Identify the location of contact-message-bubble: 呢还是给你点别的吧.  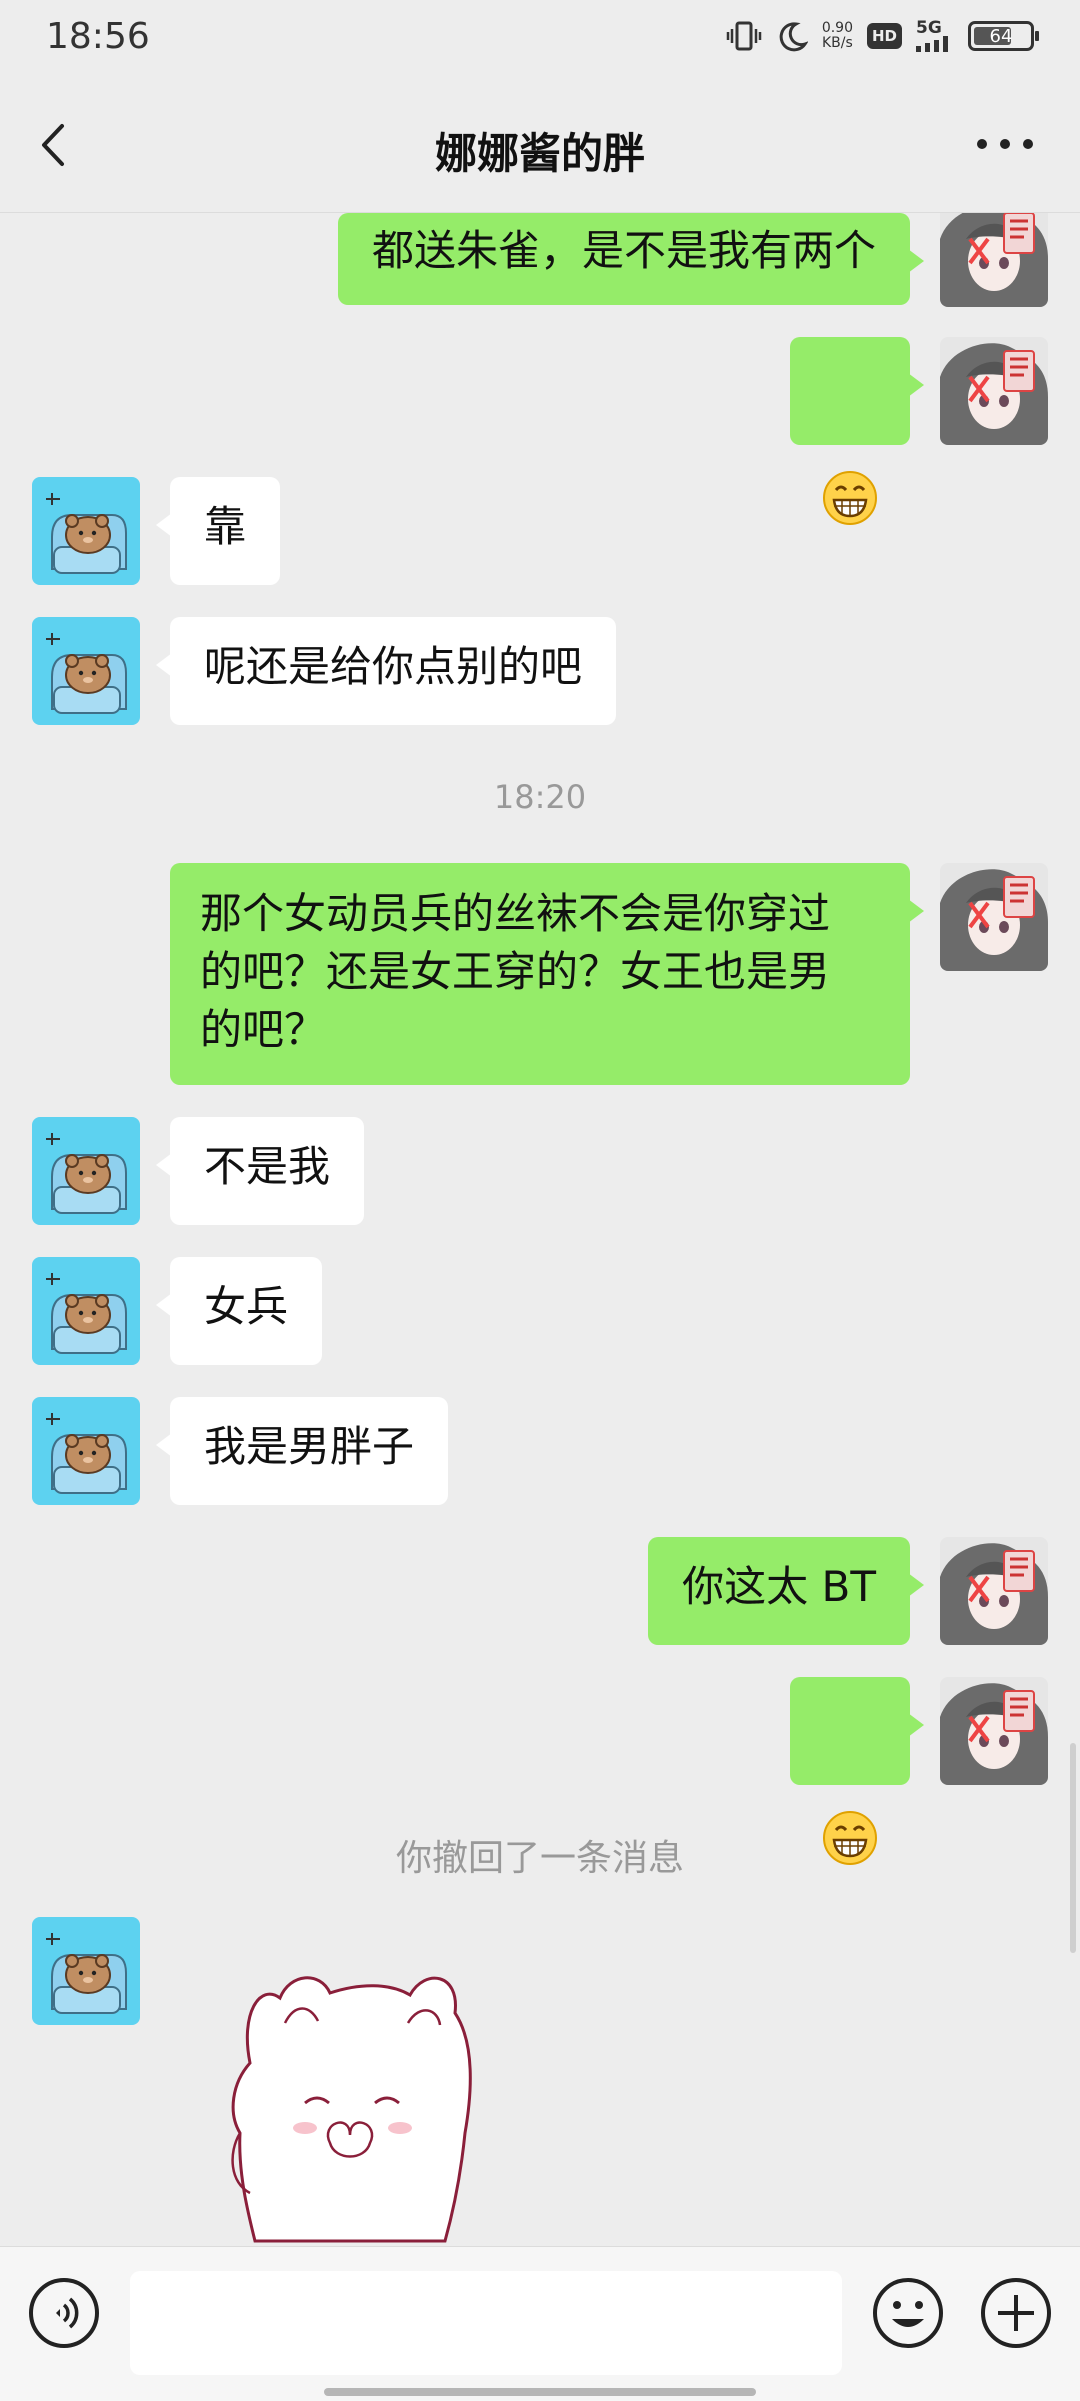
(386, 671).